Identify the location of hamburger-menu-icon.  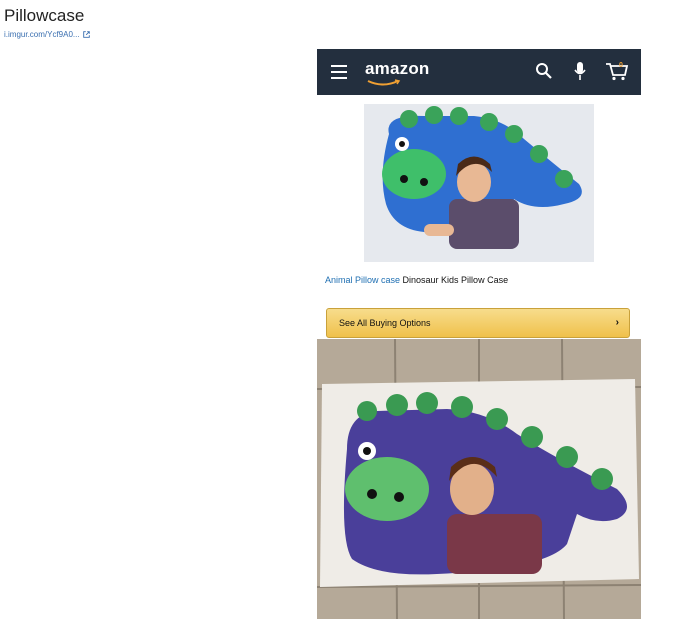
(339, 72).